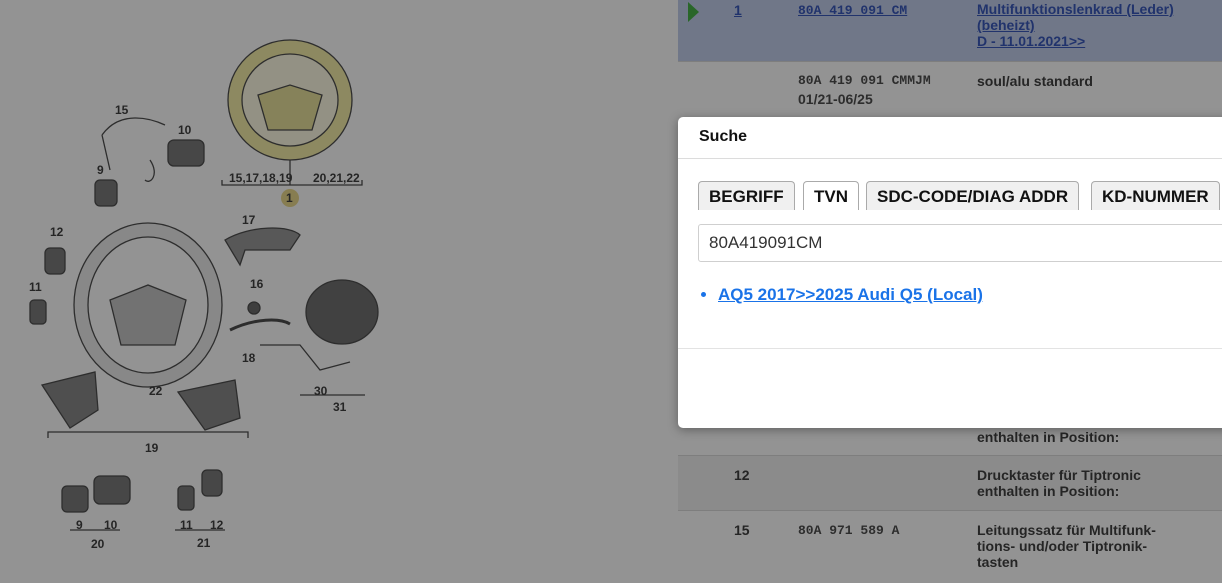 The width and height of the screenshot is (1222, 583). What do you see at coordinates (973, 195) in the screenshot?
I see `tab-sdc-code-diag-addr: SDC-CODE/DIAG ADDR` at bounding box center [973, 195].